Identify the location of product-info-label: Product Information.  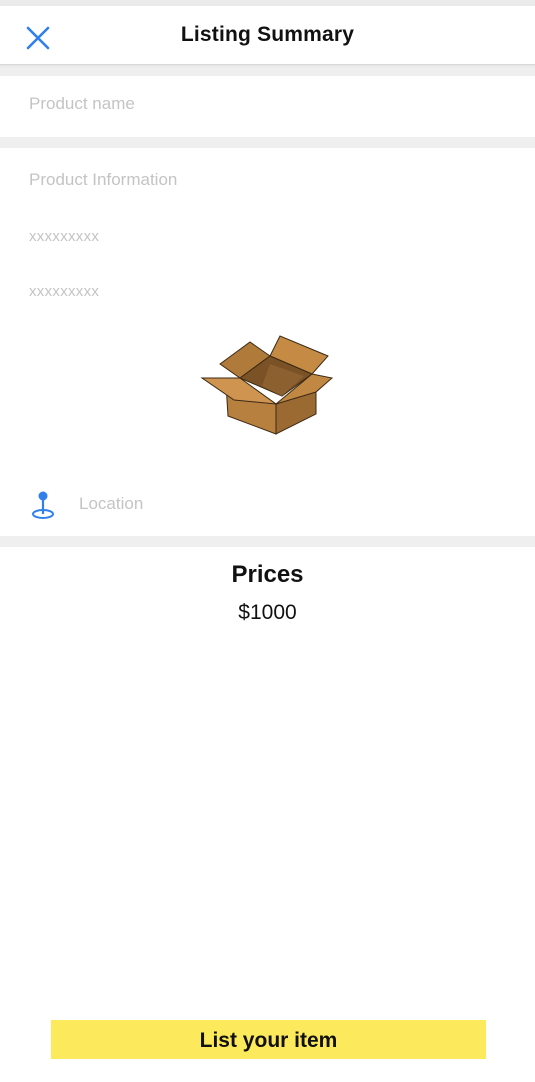
(103, 180).